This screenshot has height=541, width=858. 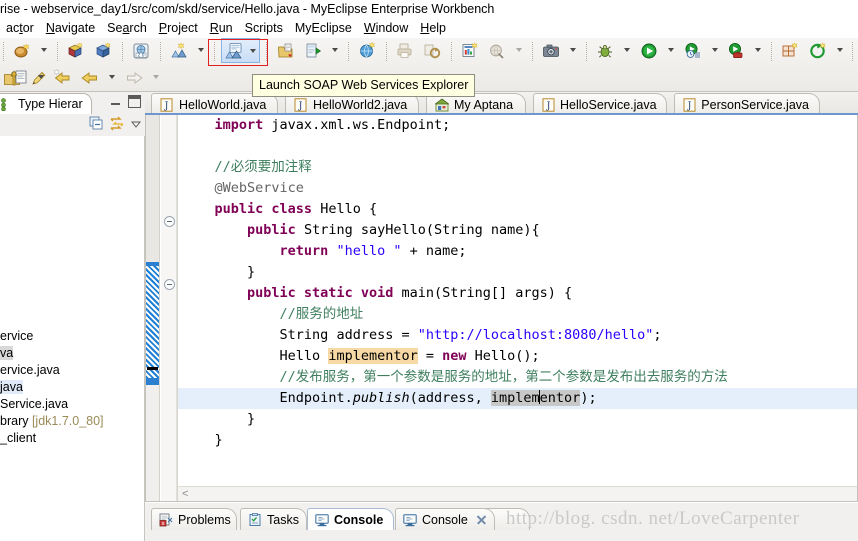 What do you see at coordinates (649, 51) in the screenshot?
I see `run-button` at bounding box center [649, 51].